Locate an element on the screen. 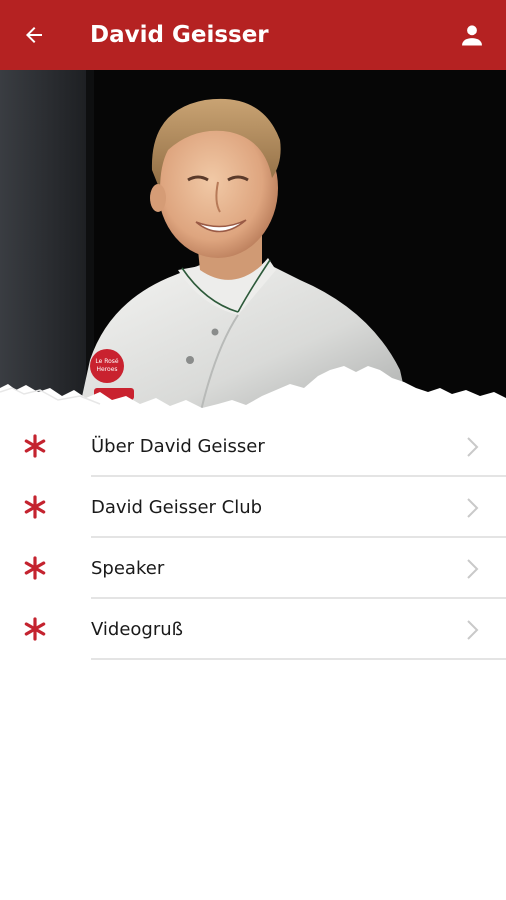 The width and height of the screenshot is (506, 900). divider is located at coordinates (298, 659).